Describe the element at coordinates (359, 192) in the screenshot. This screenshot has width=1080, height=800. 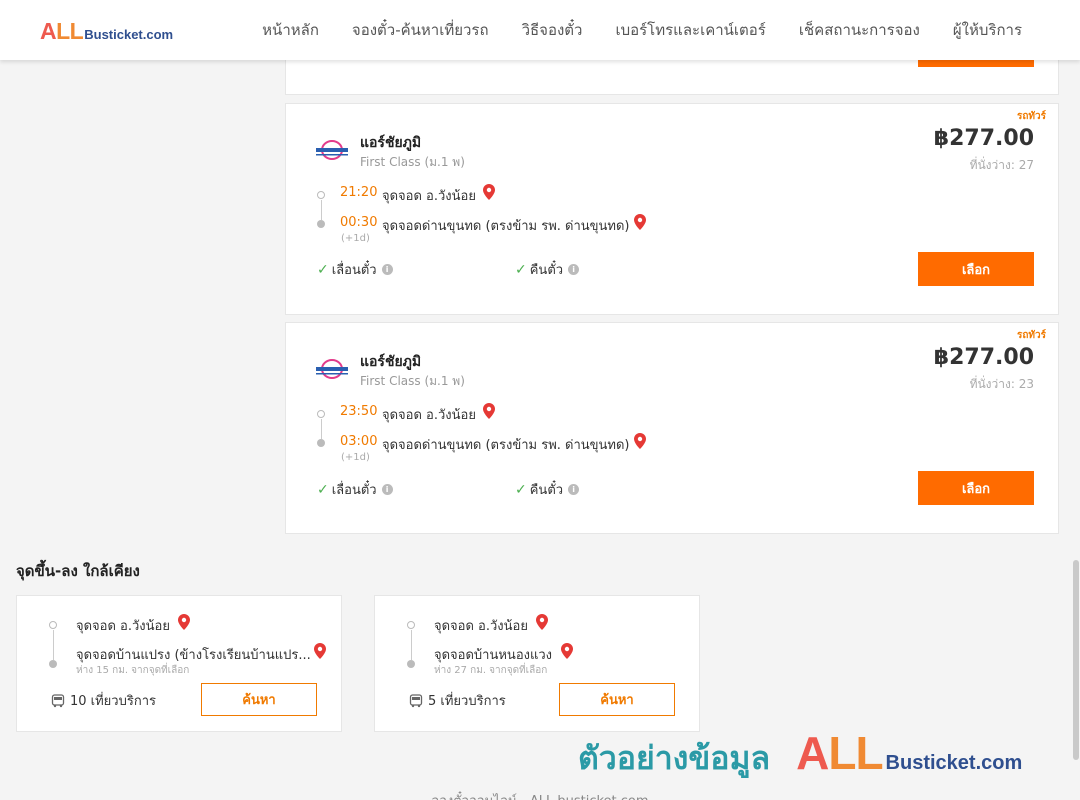
I see `depart-time: 21:20` at that location.